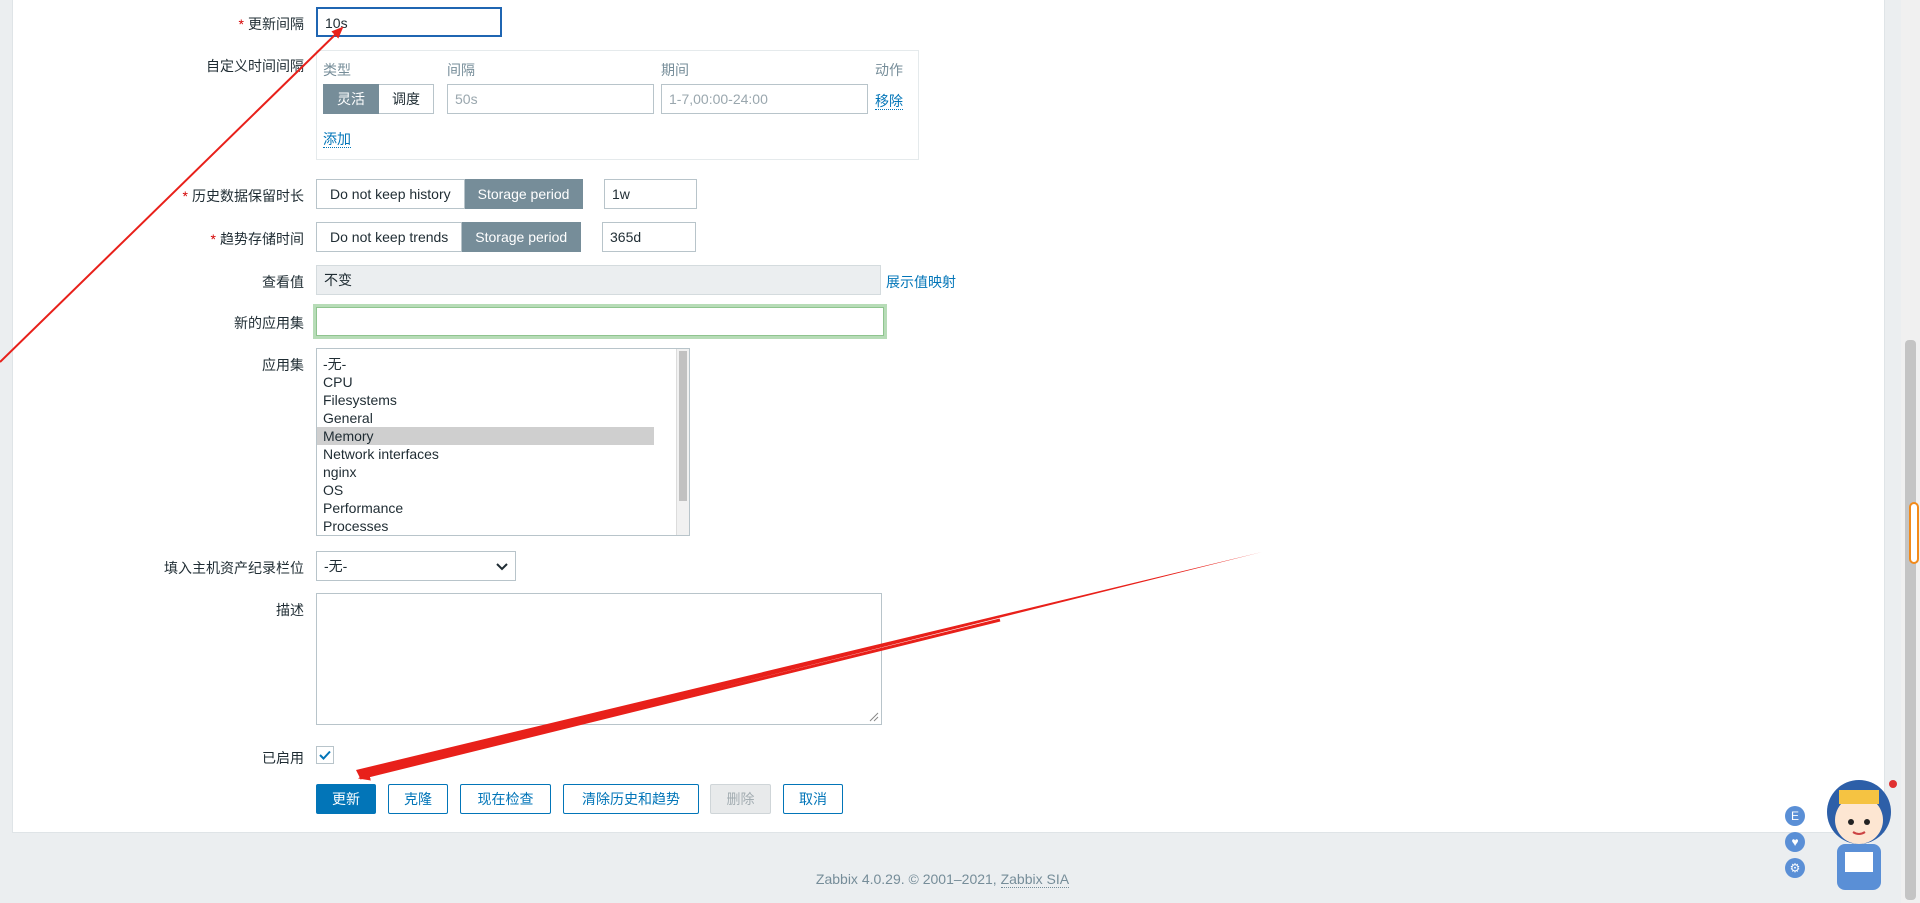 Image resolution: width=1920 pixels, height=903 pixels. Describe the element at coordinates (485, 526) in the screenshot. I see `application-option: Processes` at that location.